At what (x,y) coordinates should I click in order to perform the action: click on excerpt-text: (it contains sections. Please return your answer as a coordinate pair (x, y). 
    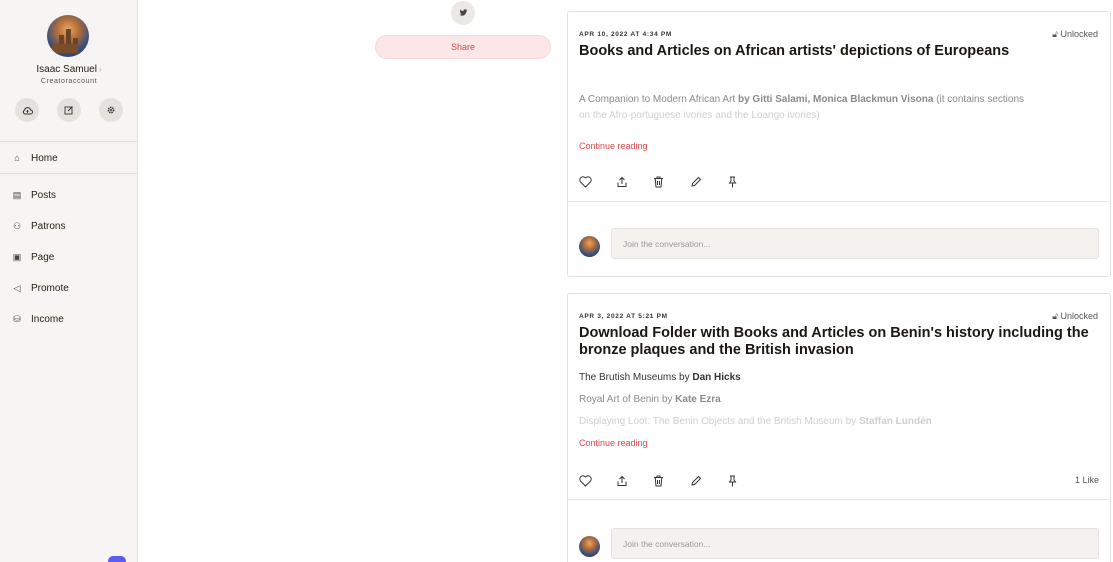
    Looking at the image, I should click on (979, 99).